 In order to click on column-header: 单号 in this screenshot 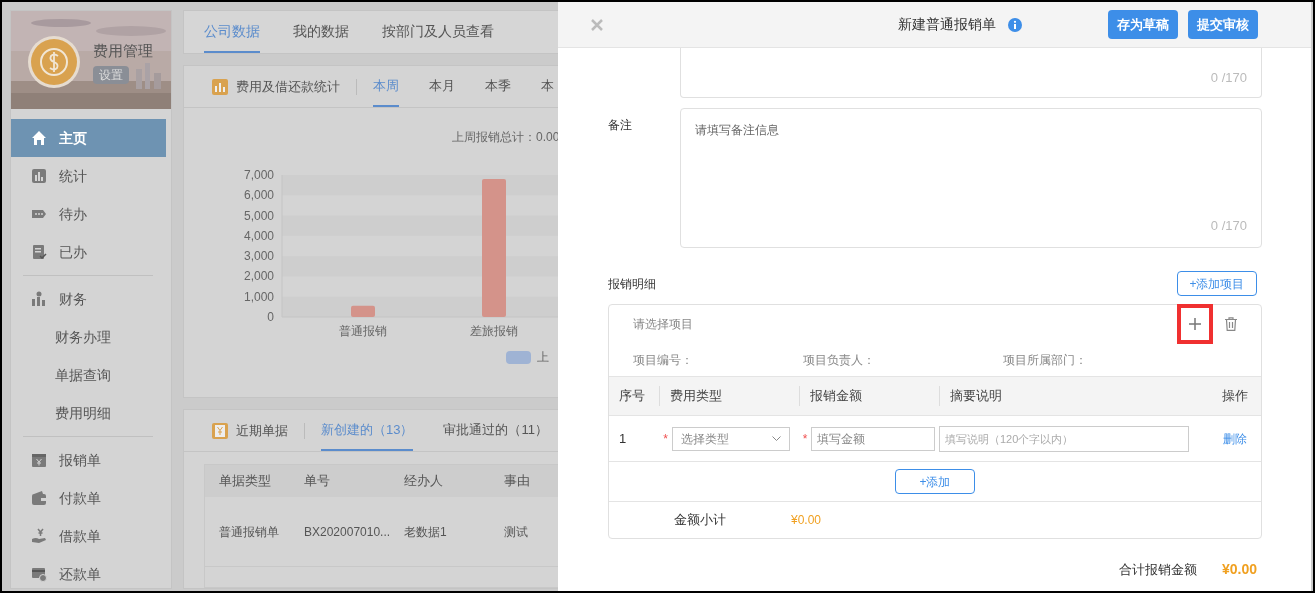, I will do `click(317, 481)`.